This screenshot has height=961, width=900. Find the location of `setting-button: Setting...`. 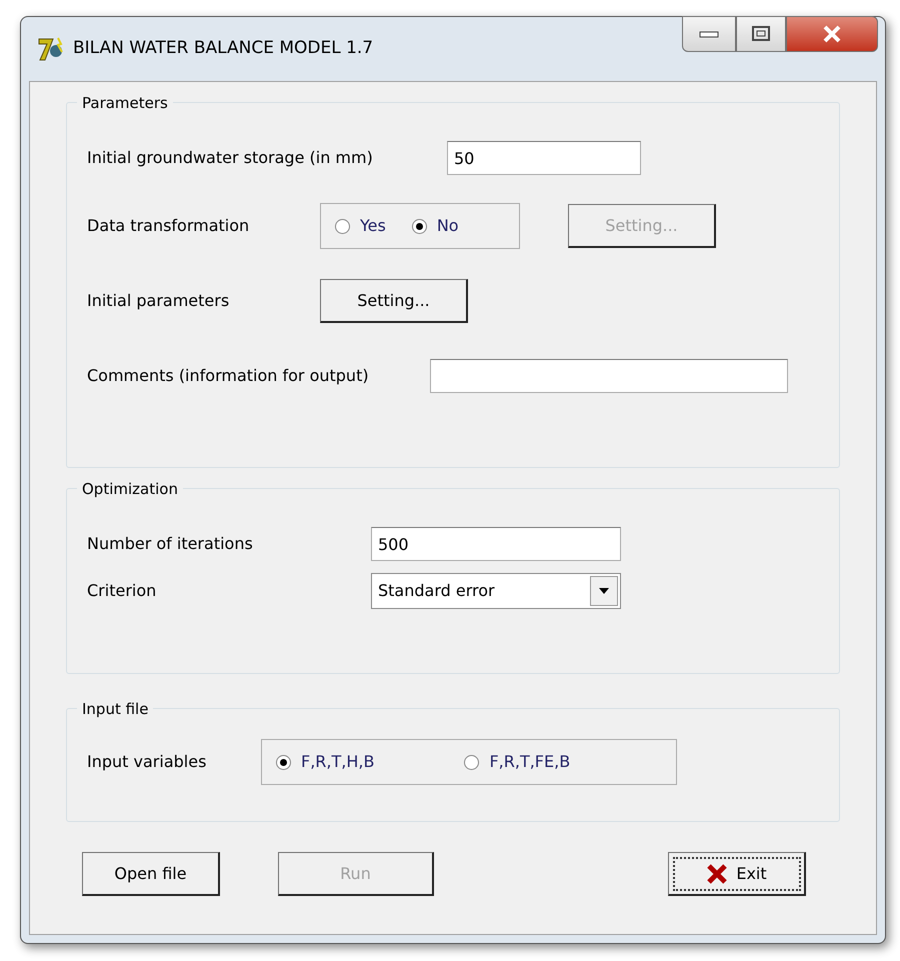

setting-button: Setting... is located at coordinates (394, 301).